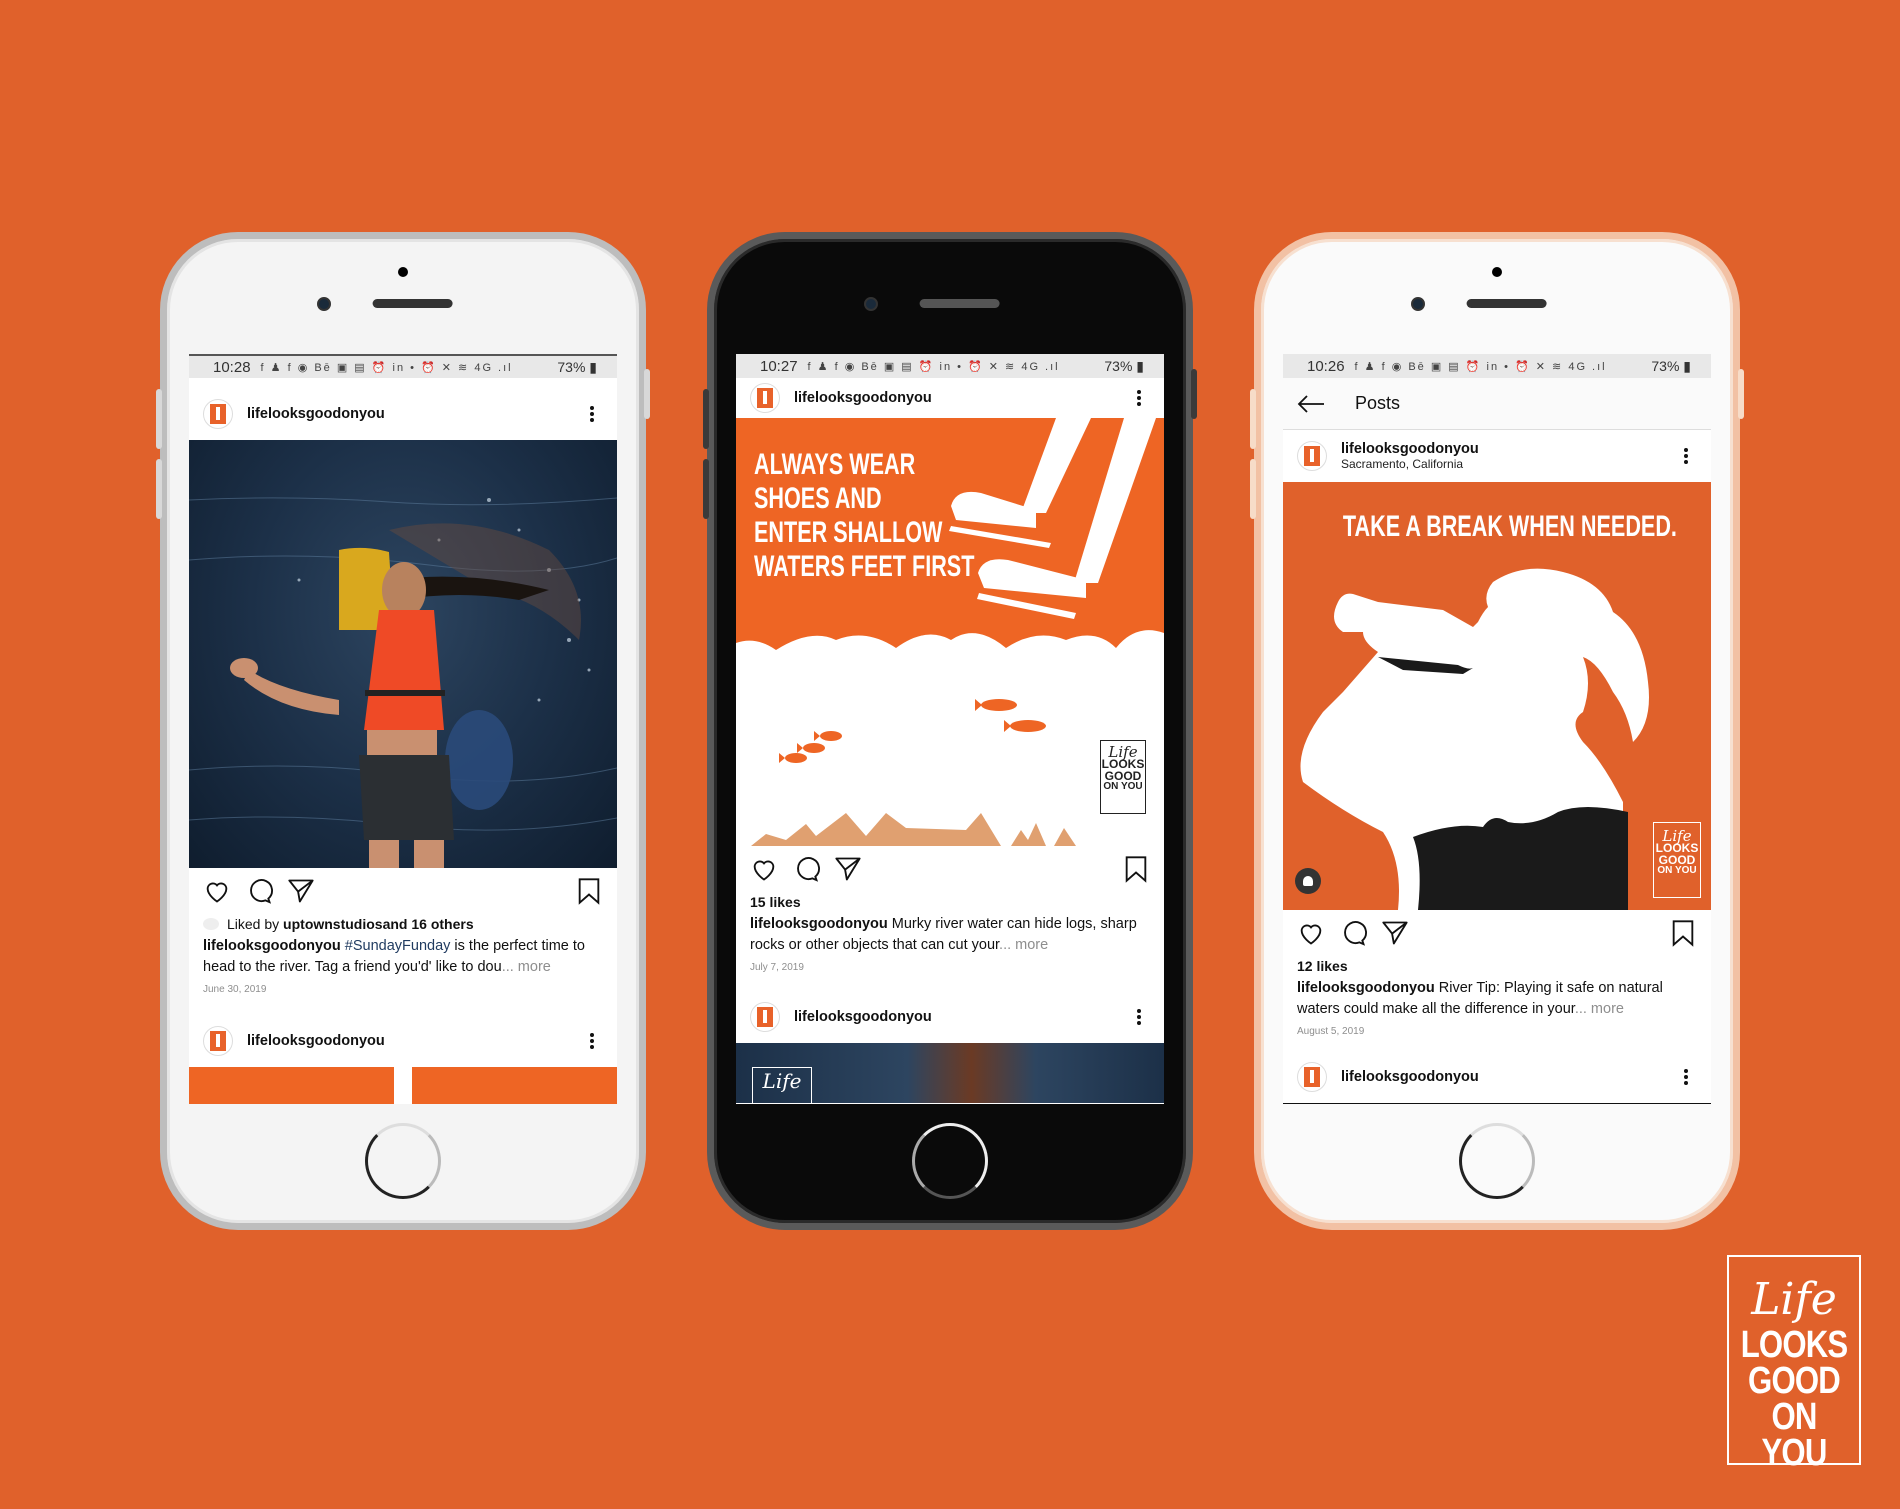 The image size is (1900, 1509). Describe the element at coordinates (1378, 403) in the screenshot. I see `nav-title: Posts` at that location.